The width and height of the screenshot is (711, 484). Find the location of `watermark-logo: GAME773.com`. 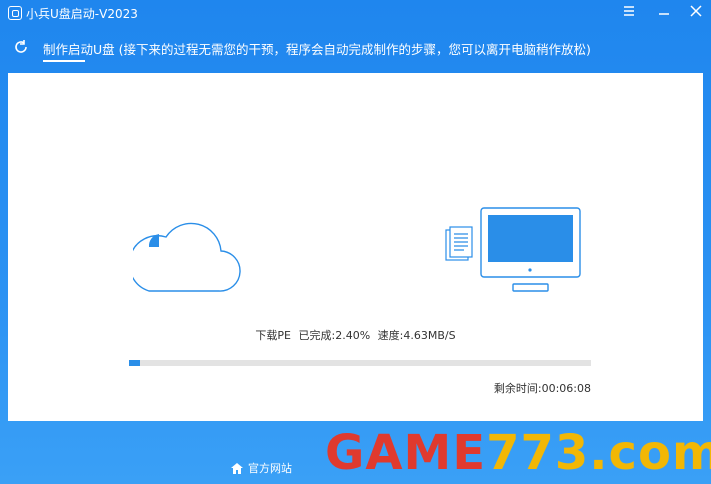

watermark-logo: GAME773.com is located at coordinates (518, 453).